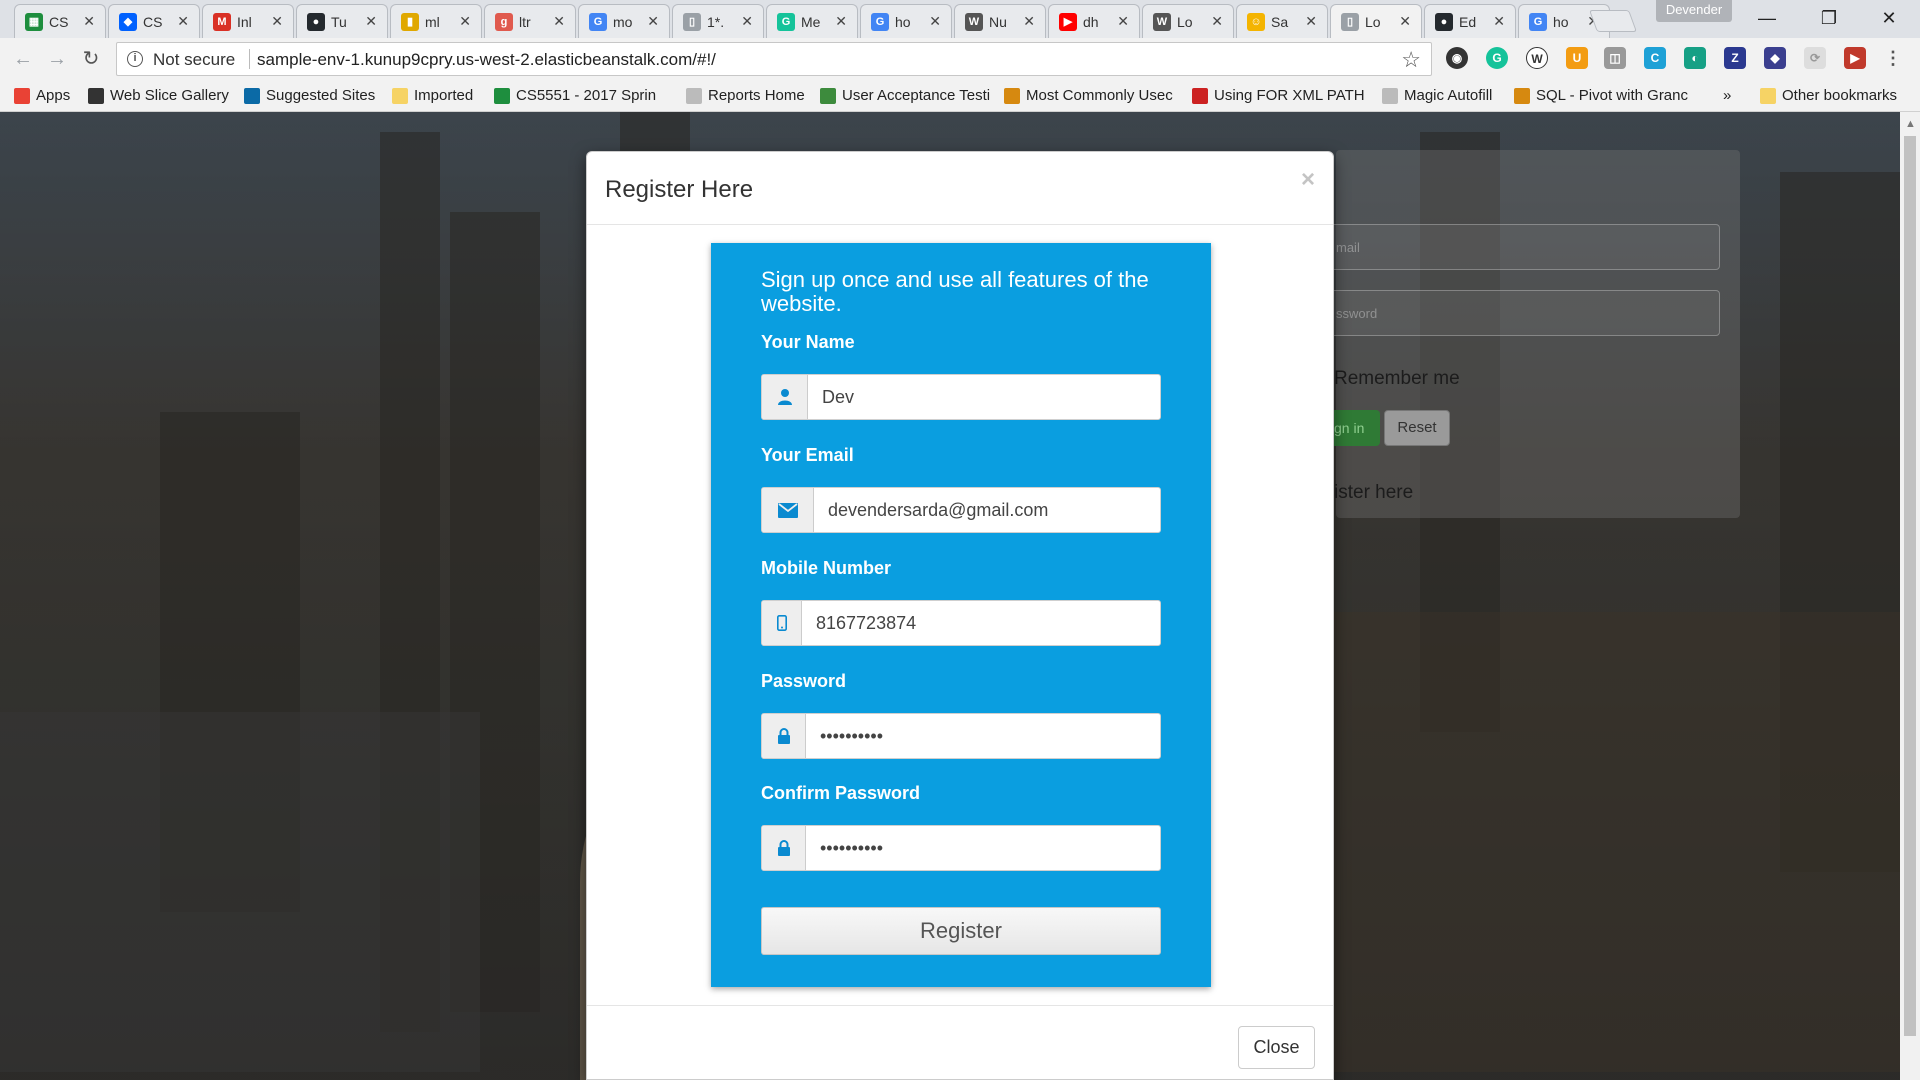  What do you see at coordinates (194, 60) in the screenshot?
I see `security-label: Not secure` at bounding box center [194, 60].